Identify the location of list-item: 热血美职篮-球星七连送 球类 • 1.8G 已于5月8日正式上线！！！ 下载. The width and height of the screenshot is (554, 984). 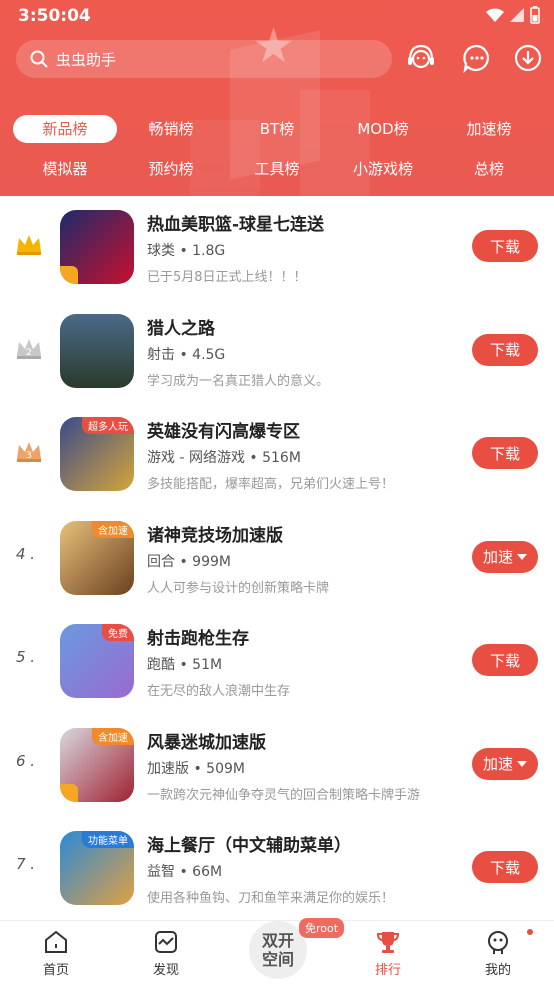
(277, 248).